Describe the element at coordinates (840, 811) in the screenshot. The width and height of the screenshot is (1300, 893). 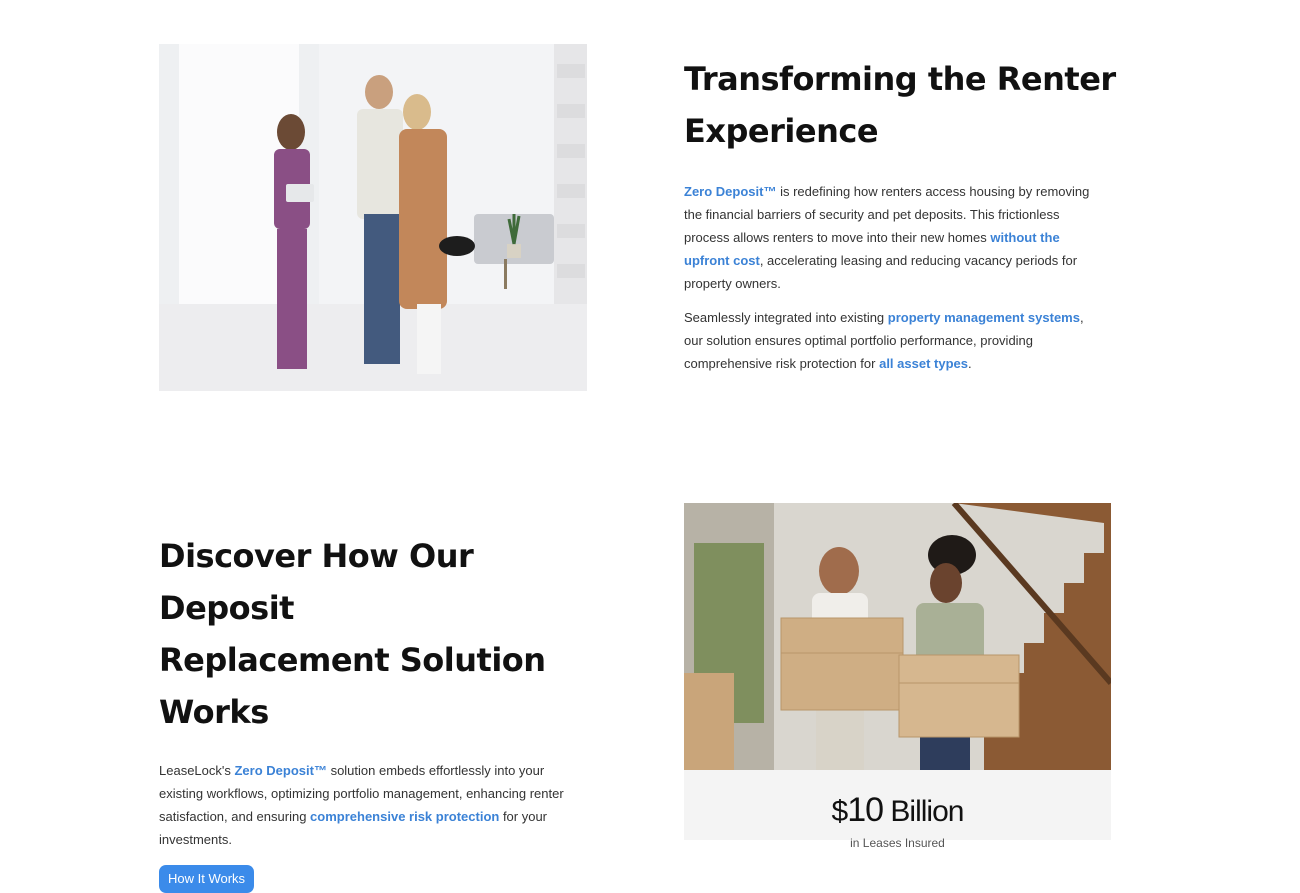
I see `stat-prefix: $` at that location.